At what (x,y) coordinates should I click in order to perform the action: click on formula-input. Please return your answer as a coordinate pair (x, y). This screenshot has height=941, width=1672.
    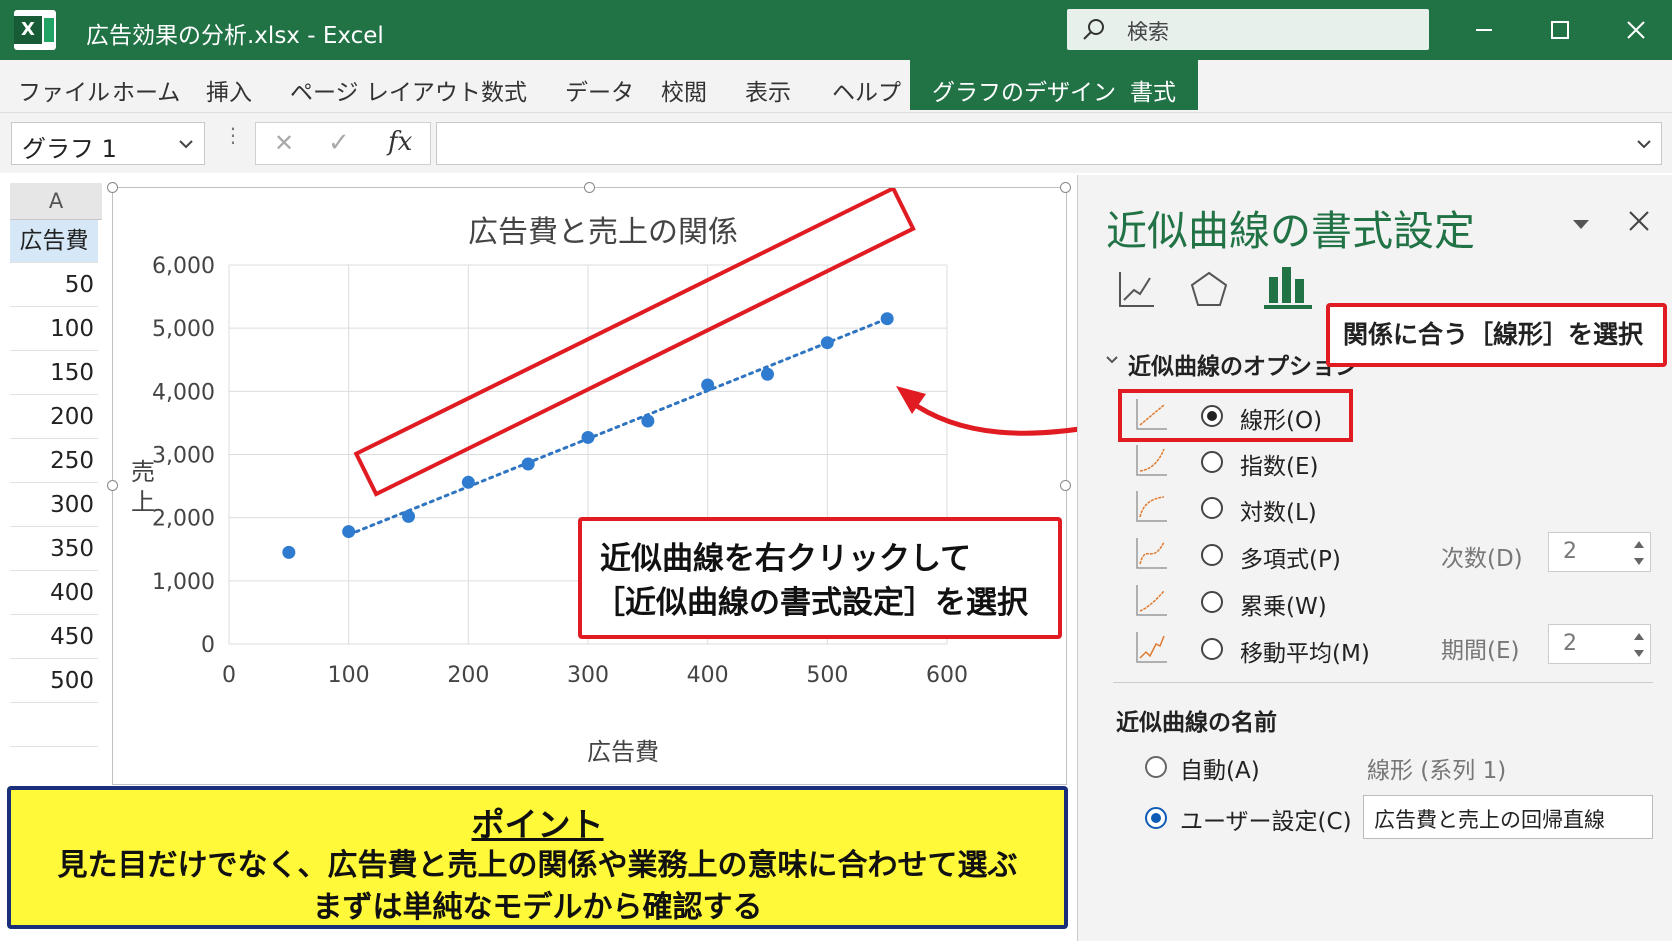
    Looking at the image, I should click on (1049, 143).